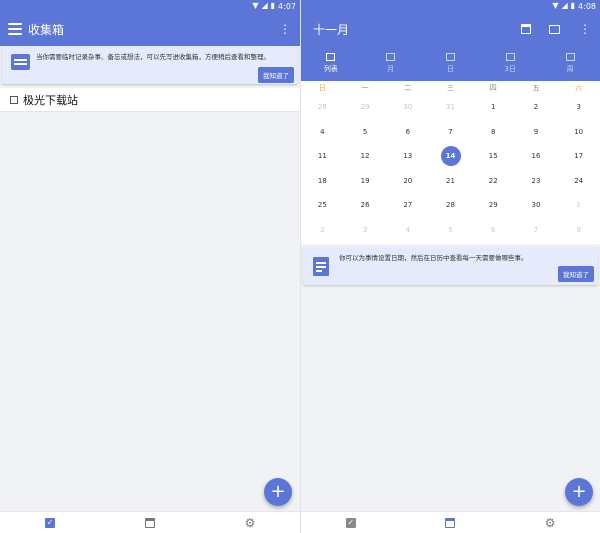 This screenshot has height=533, width=600. Describe the element at coordinates (576, 274) in the screenshot. I see `calendar-tip-dismiss-button: 我知道了` at that location.